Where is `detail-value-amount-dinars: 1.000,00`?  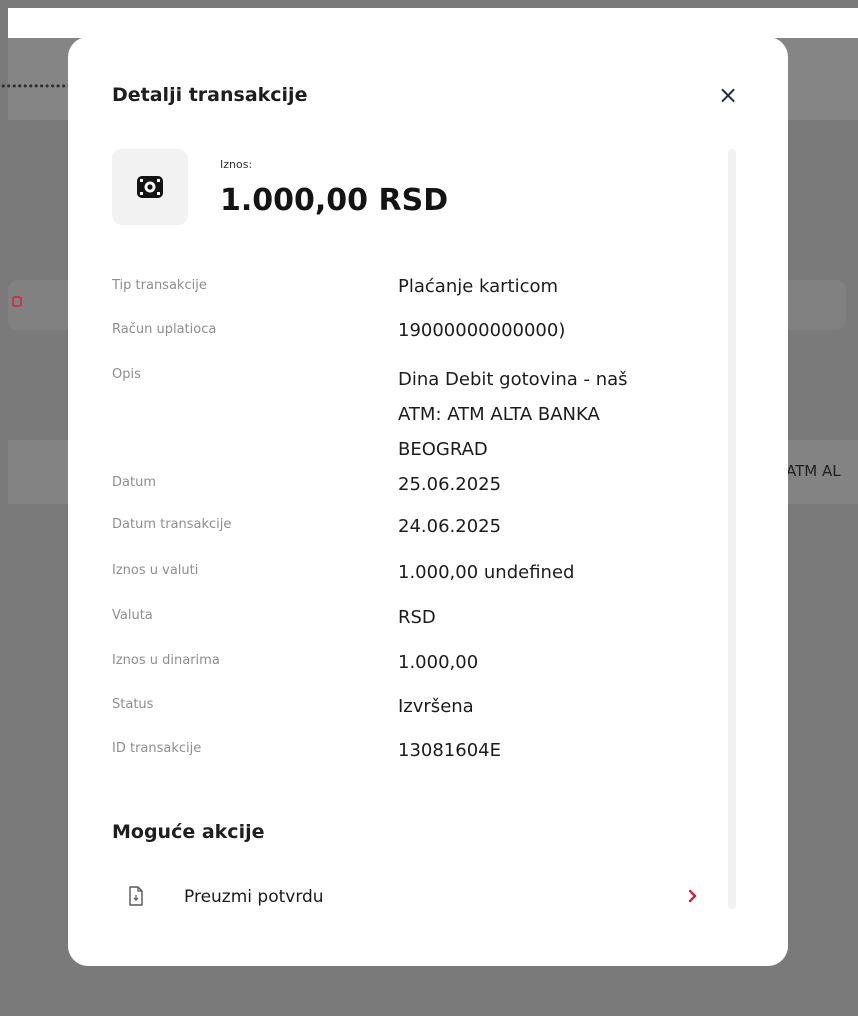
detail-value-amount-dinars: 1.000,00 is located at coordinates (438, 662).